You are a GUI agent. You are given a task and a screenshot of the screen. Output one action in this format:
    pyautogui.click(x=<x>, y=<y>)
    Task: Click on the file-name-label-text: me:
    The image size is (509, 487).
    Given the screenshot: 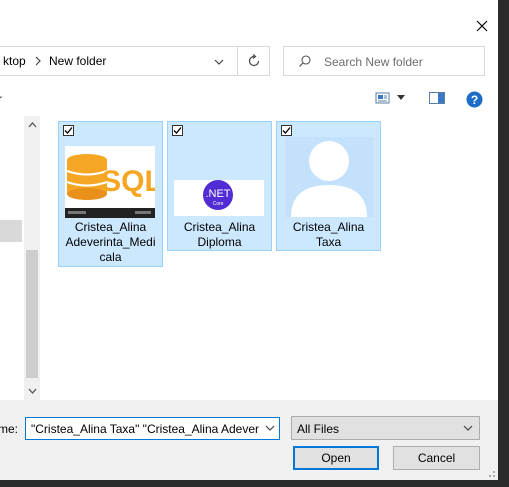 What is the action you would take?
    pyautogui.click(x=9, y=429)
    